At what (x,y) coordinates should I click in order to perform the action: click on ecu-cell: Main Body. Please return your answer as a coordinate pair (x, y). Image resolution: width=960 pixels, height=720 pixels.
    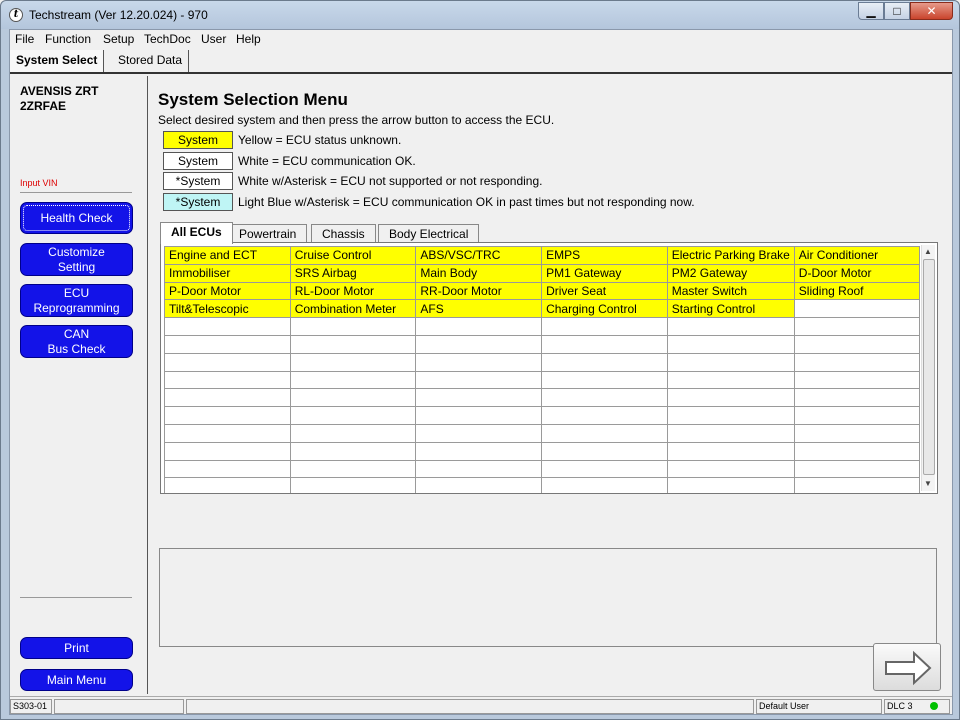
    Looking at the image, I should click on (479, 273).